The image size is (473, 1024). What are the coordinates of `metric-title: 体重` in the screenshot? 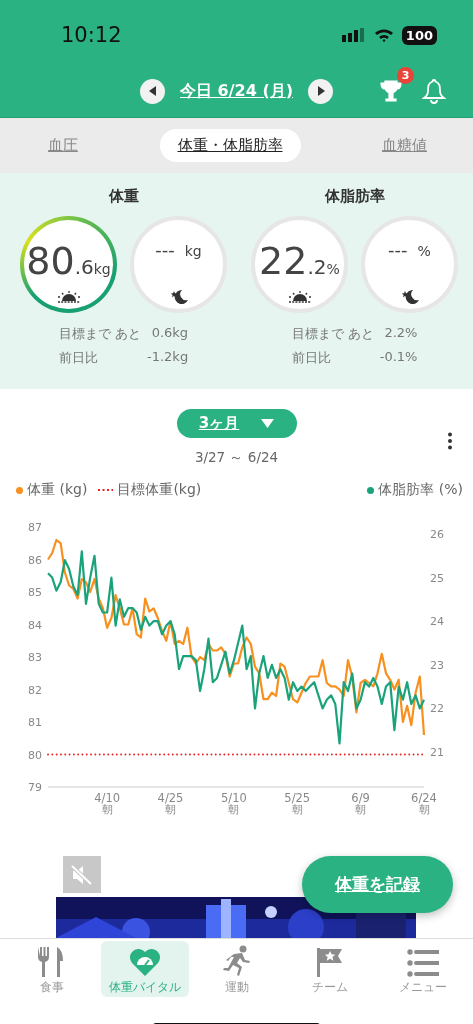 It's located at (123, 196).